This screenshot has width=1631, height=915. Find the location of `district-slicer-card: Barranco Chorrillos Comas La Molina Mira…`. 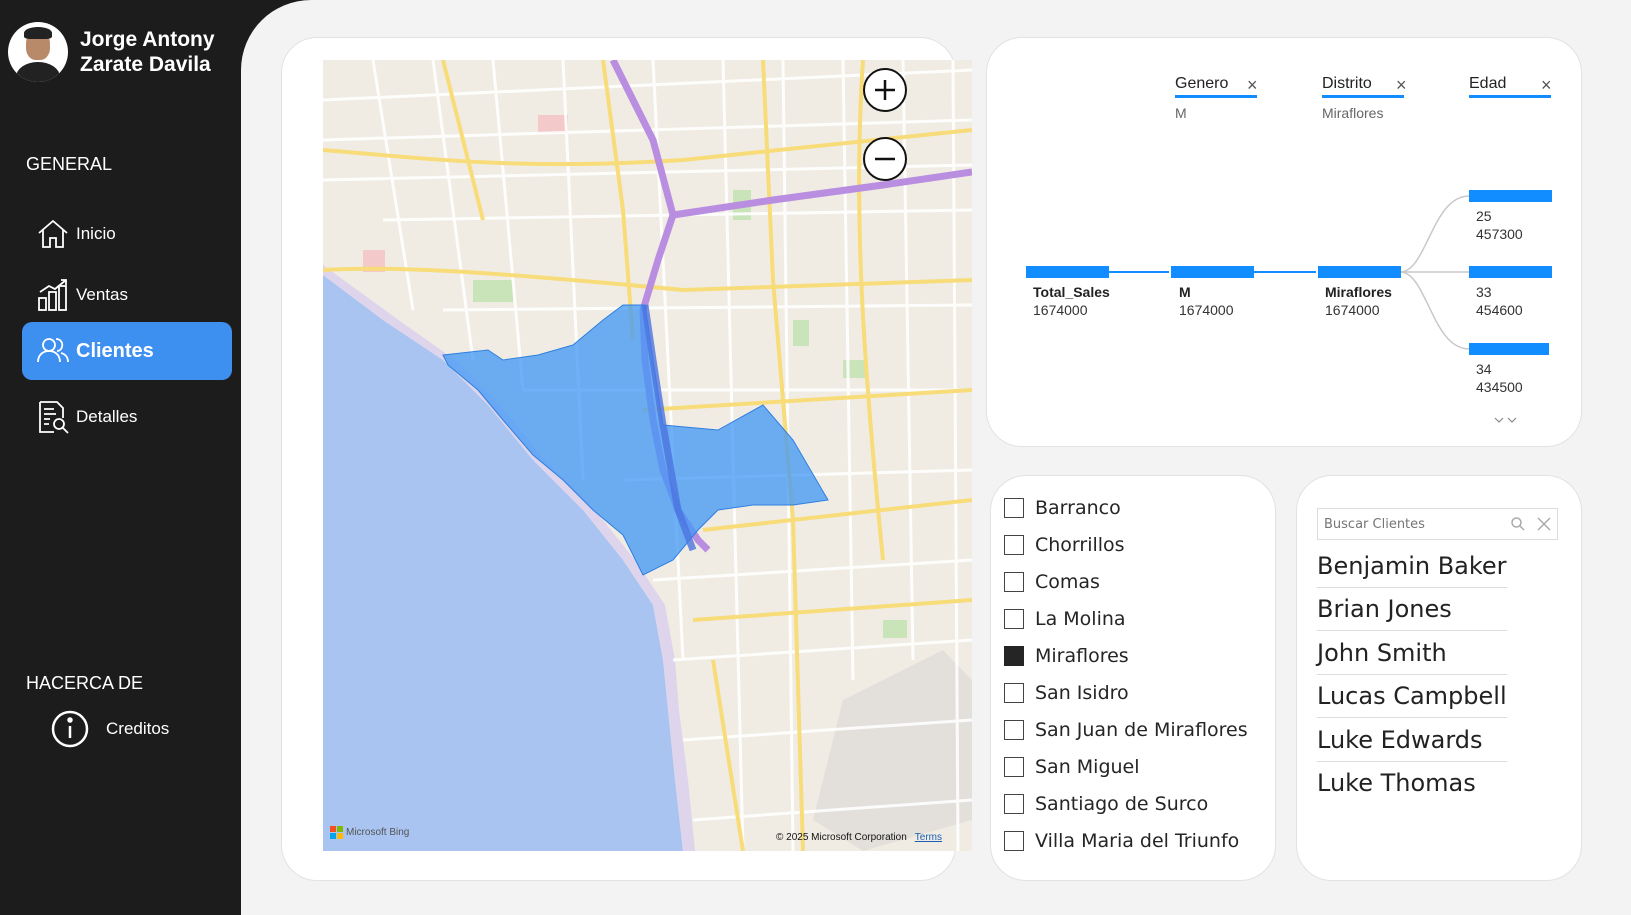

district-slicer-card: Barranco Chorrillos Comas La Molina Mira… is located at coordinates (1133, 678).